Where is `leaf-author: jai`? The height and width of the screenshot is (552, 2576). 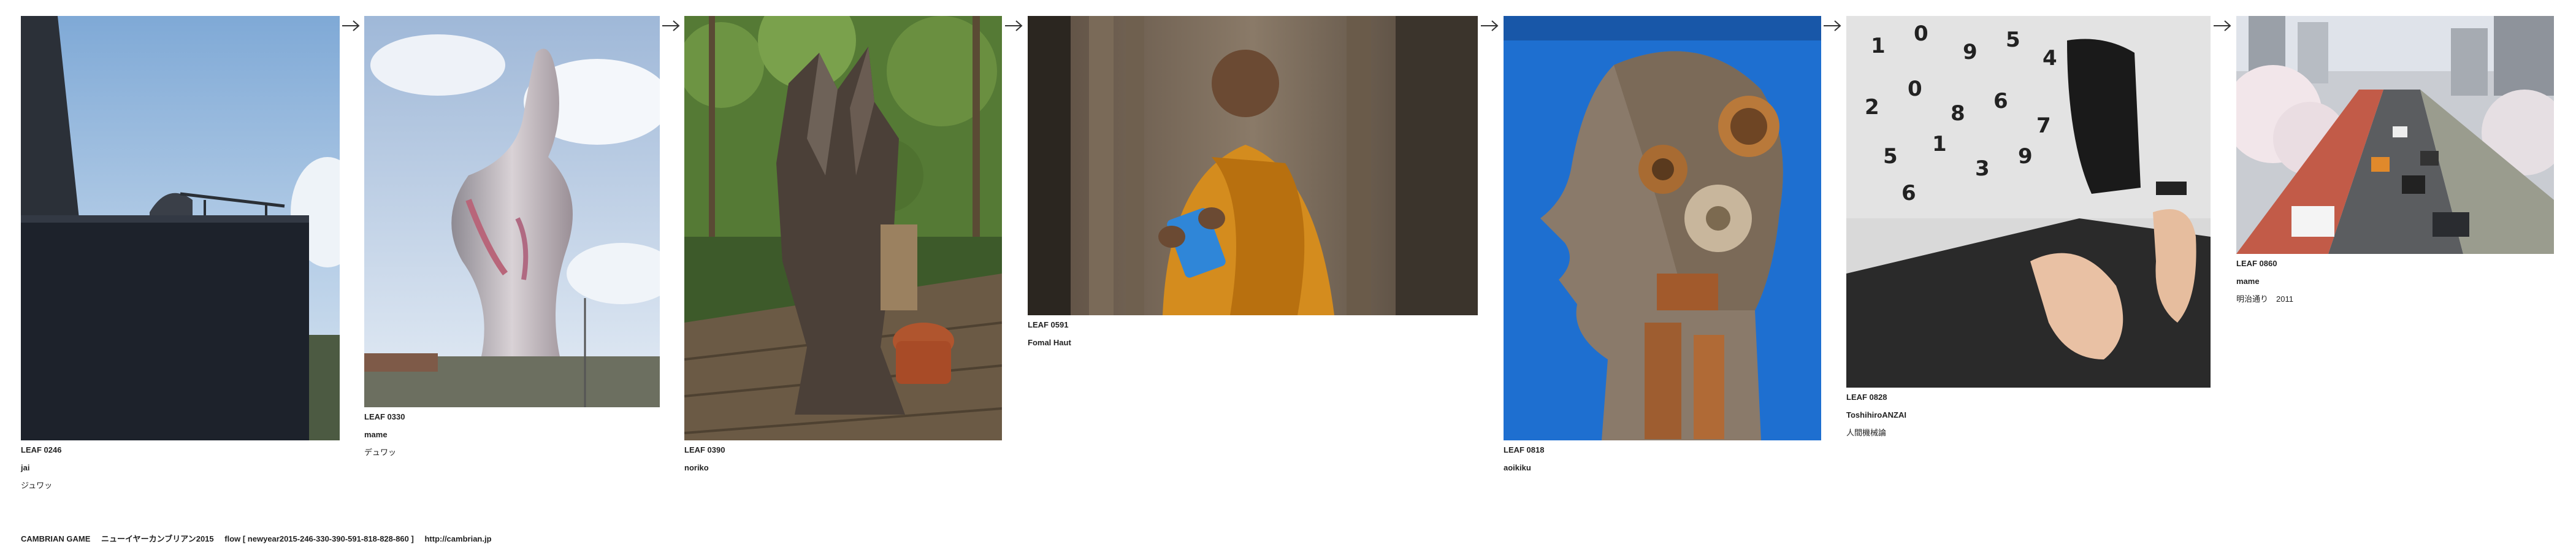
leaf-author: jai is located at coordinates (180, 467).